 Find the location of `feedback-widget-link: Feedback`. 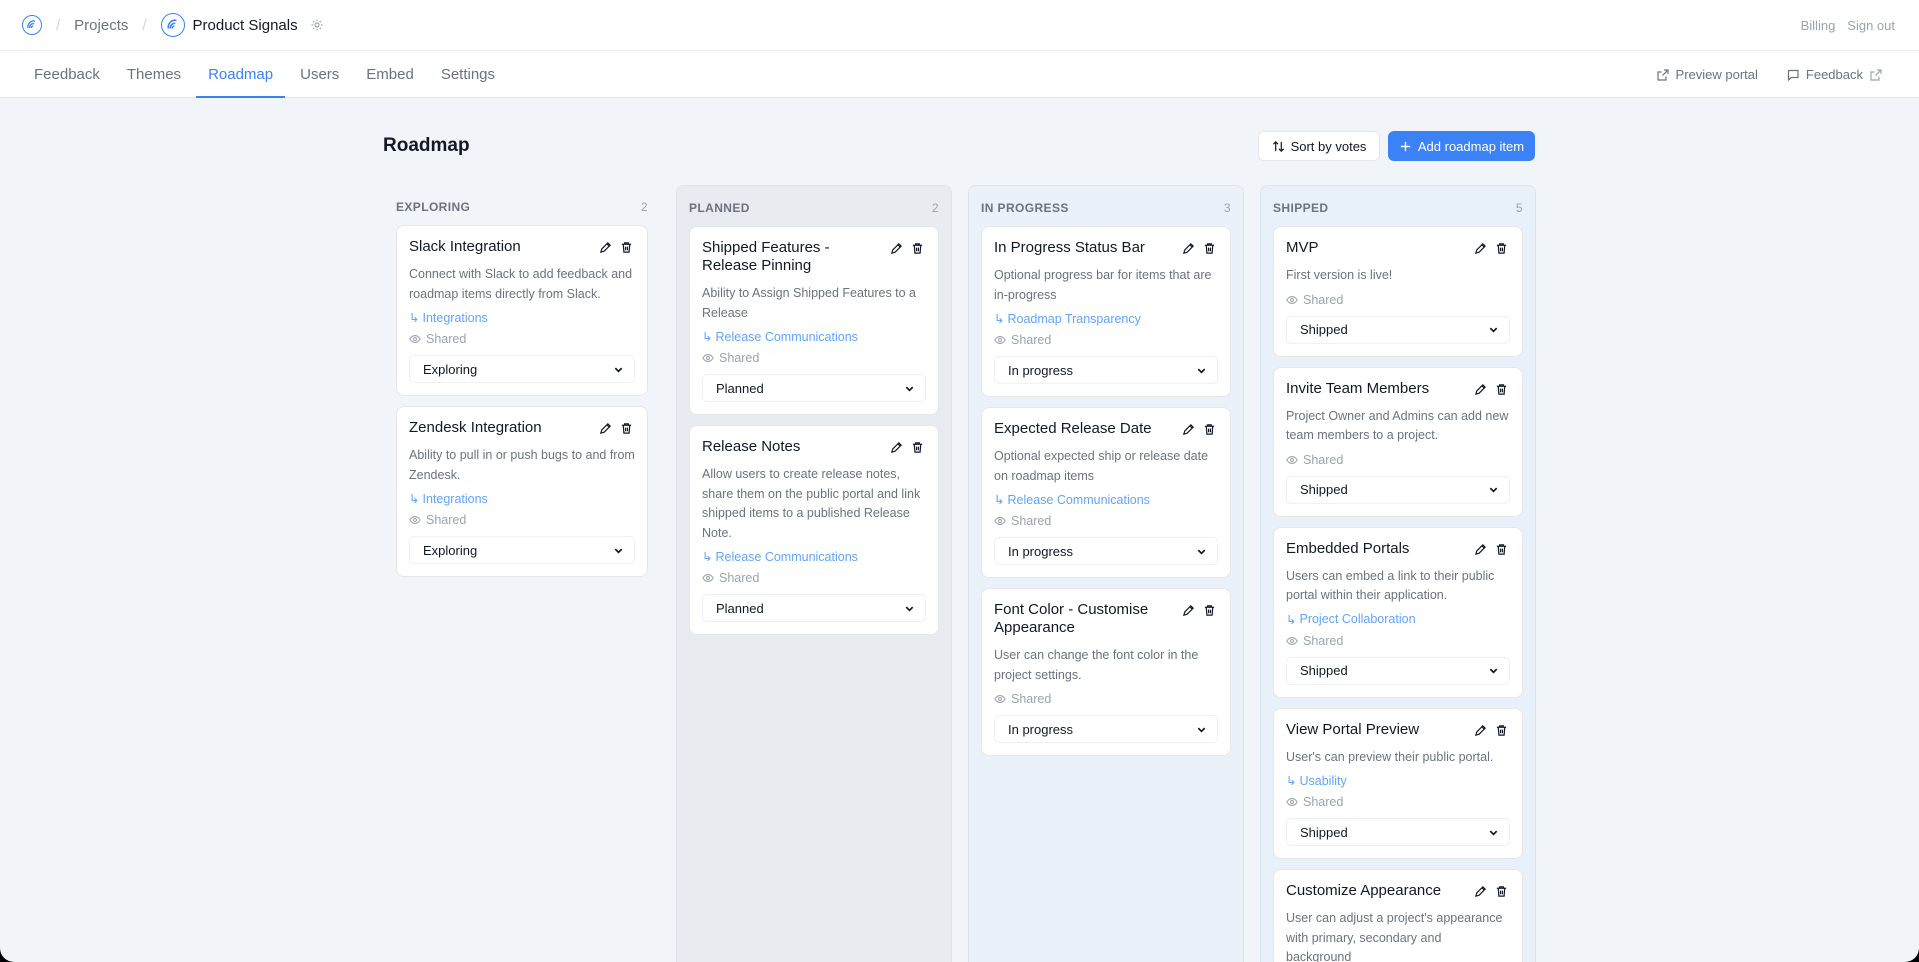

feedback-widget-link: Feedback is located at coordinates (1834, 74).